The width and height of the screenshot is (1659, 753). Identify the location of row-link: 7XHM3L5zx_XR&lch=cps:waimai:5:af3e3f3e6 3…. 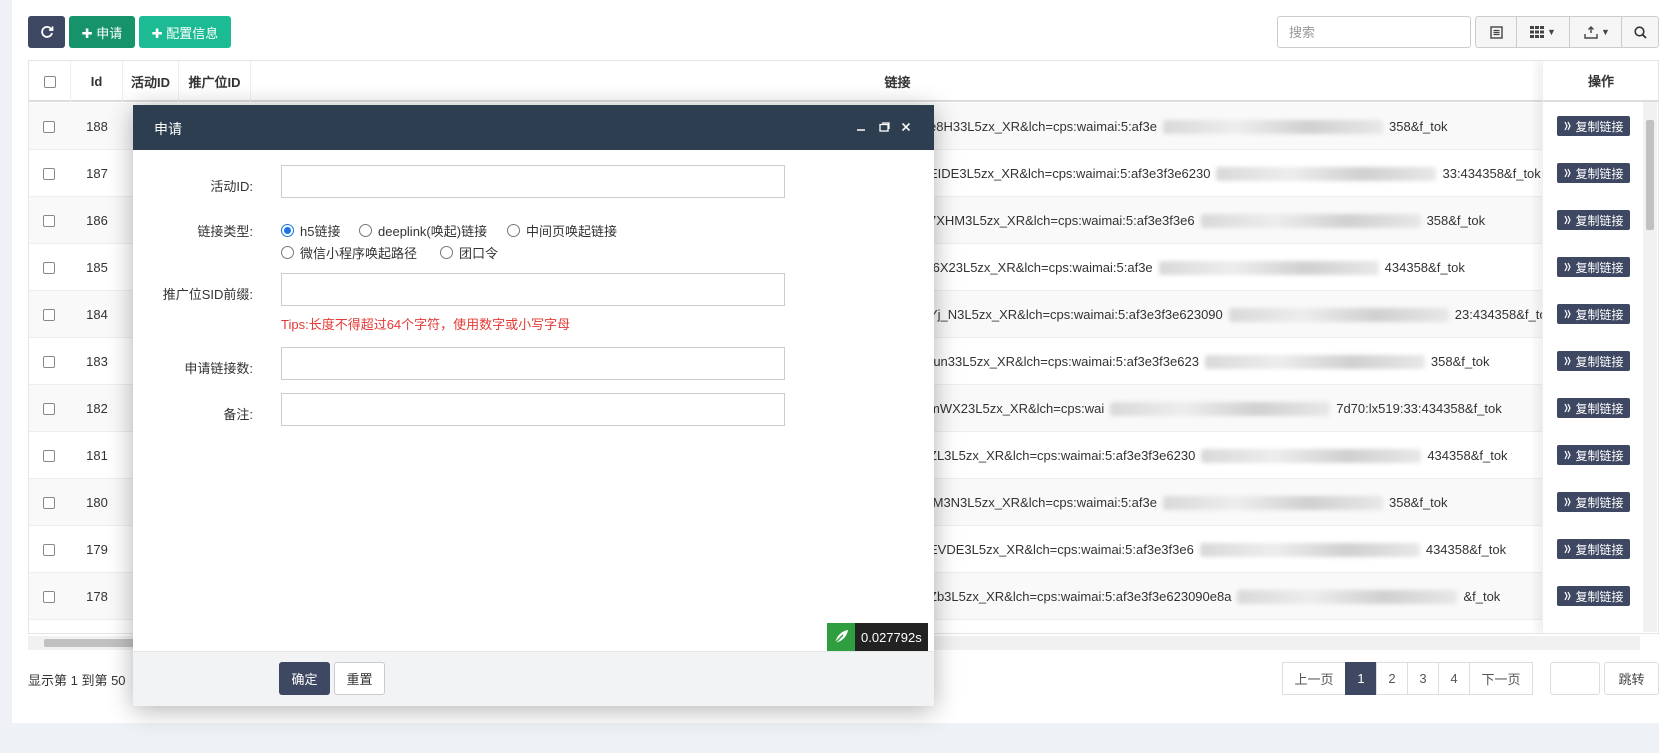
(1207, 220).